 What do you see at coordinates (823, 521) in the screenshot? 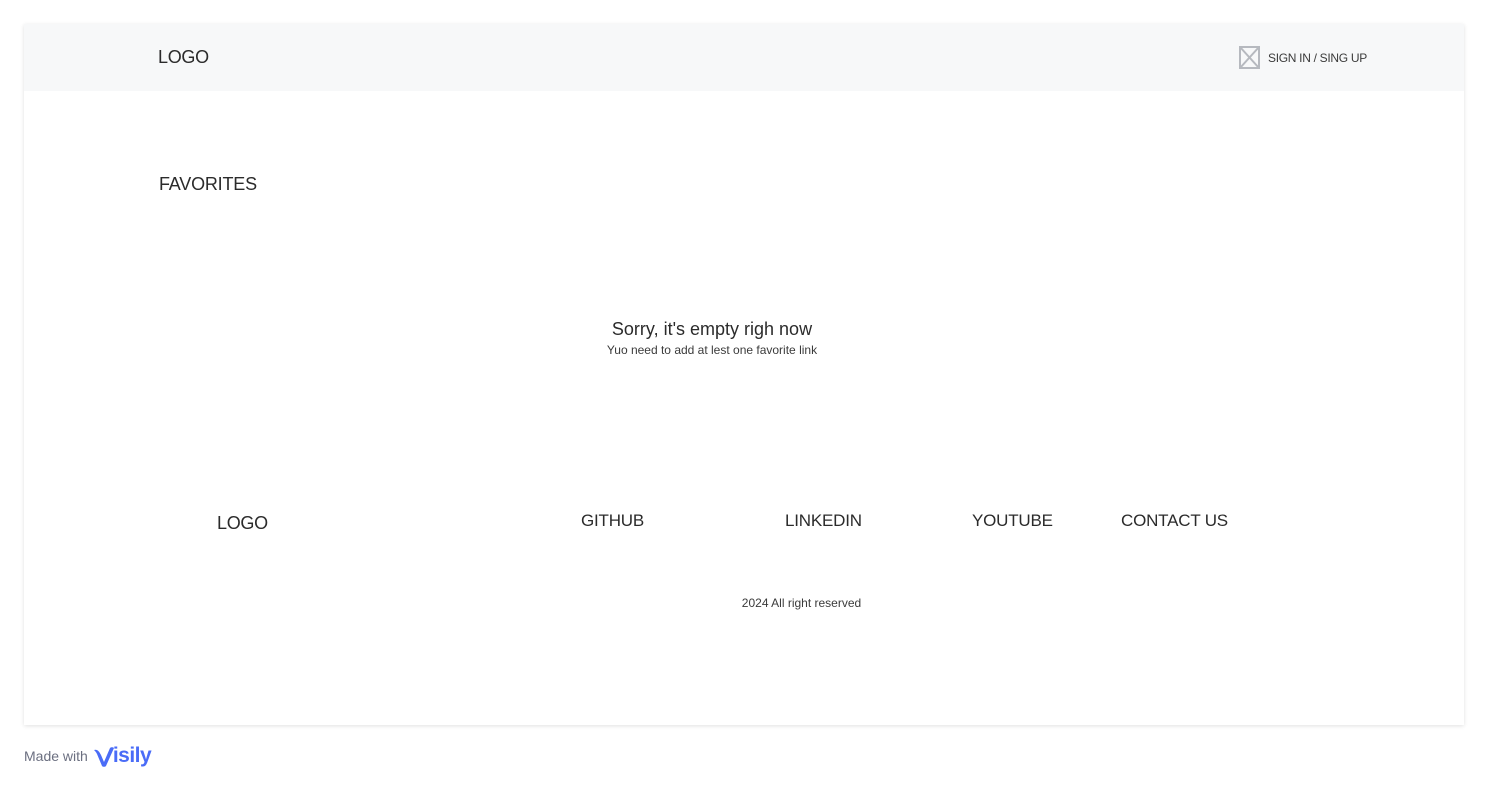
I see `footer-link-linkedin: LINKEDIN` at bounding box center [823, 521].